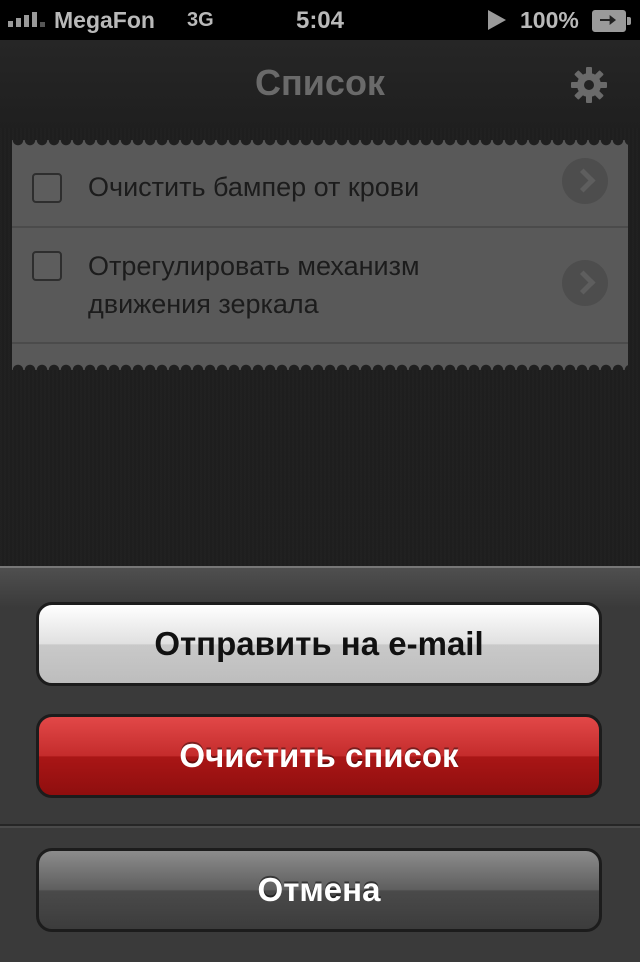  What do you see at coordinates (589, 85) in the screenshot?
I see `gear-icon` at bounding box center [589, 85].